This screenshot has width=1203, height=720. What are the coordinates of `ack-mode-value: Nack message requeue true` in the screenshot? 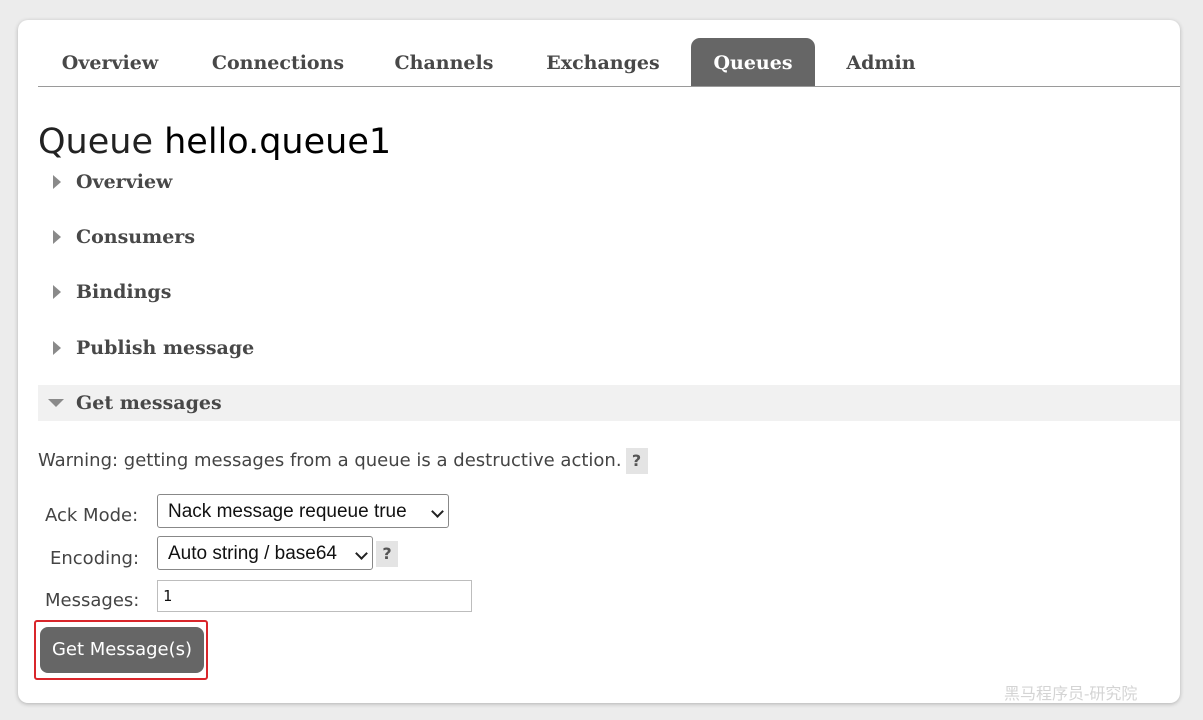 It's located at (287, 511).